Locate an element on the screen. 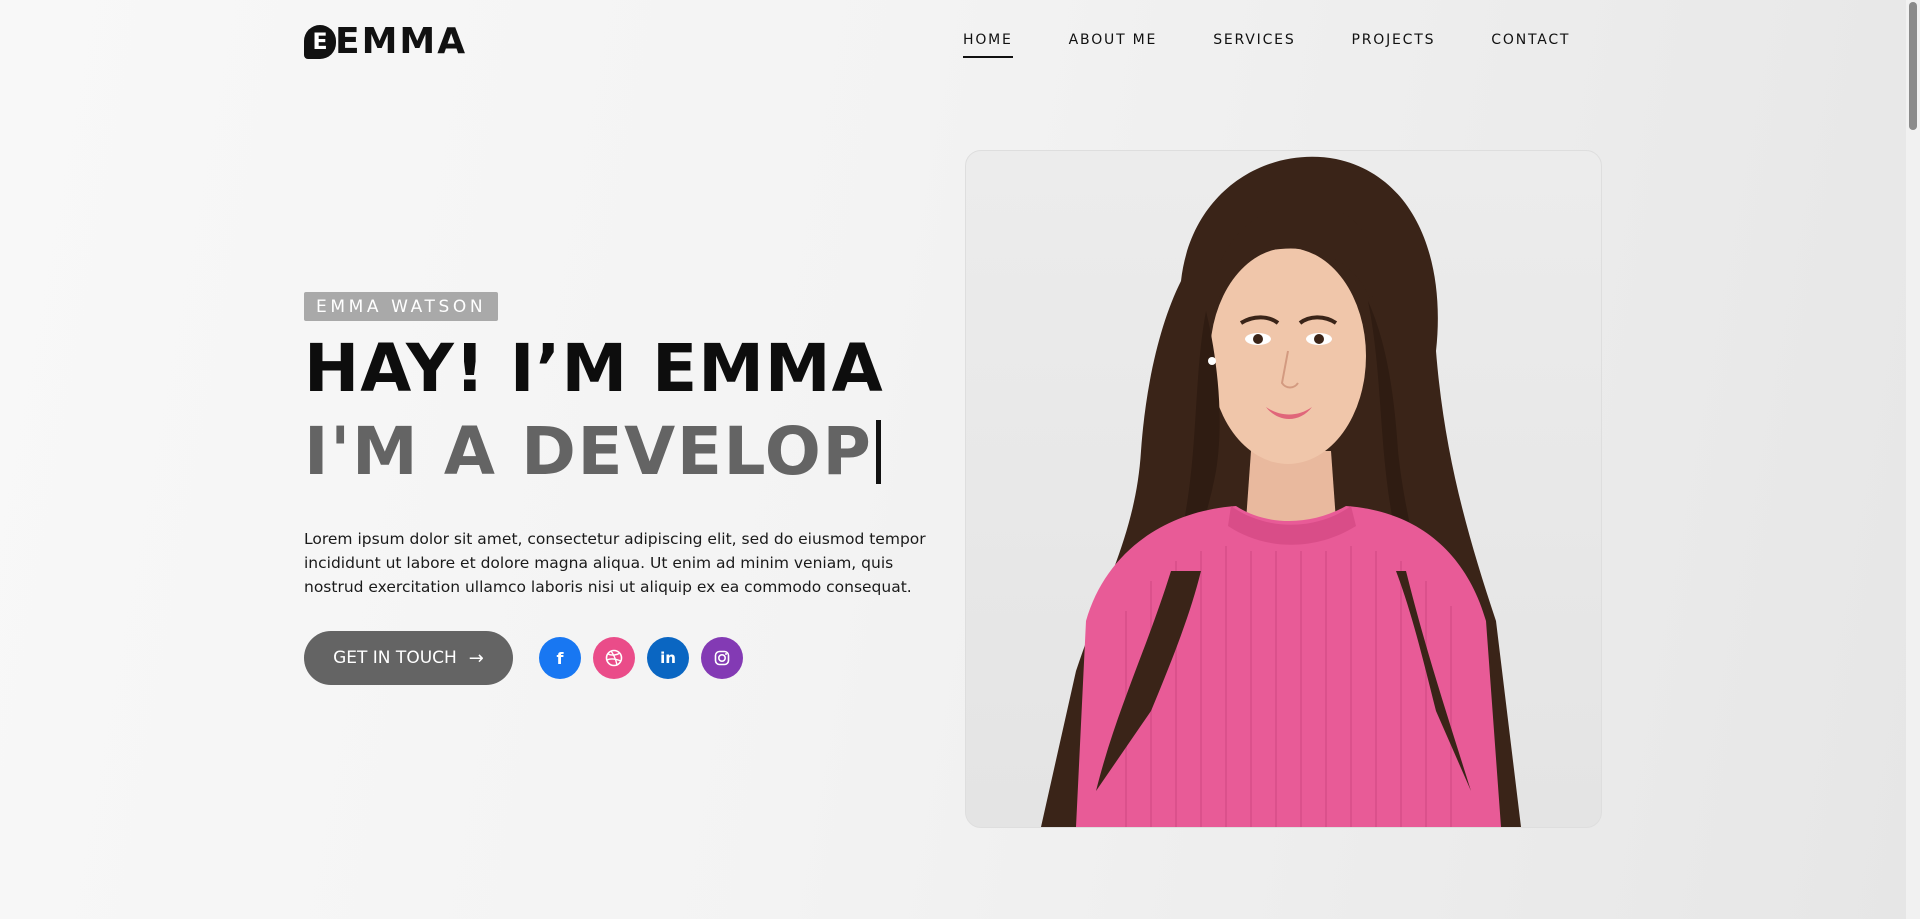 The image size is (1920, 919). hero-title: HAY! I’M EMMA is located at coordinates (594, 368).